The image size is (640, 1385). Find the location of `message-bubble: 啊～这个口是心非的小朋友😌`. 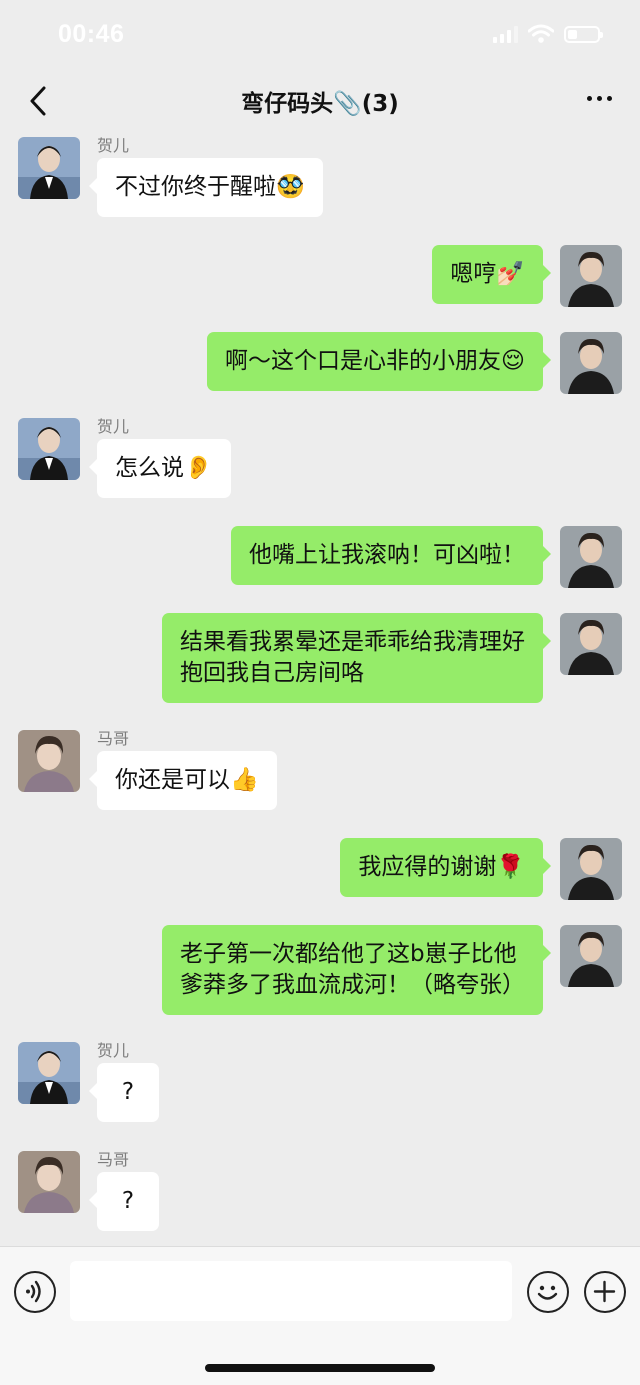

message-bubble: 啊～这个口是心非的小朋友😌 is located at coordinates (379, 361).